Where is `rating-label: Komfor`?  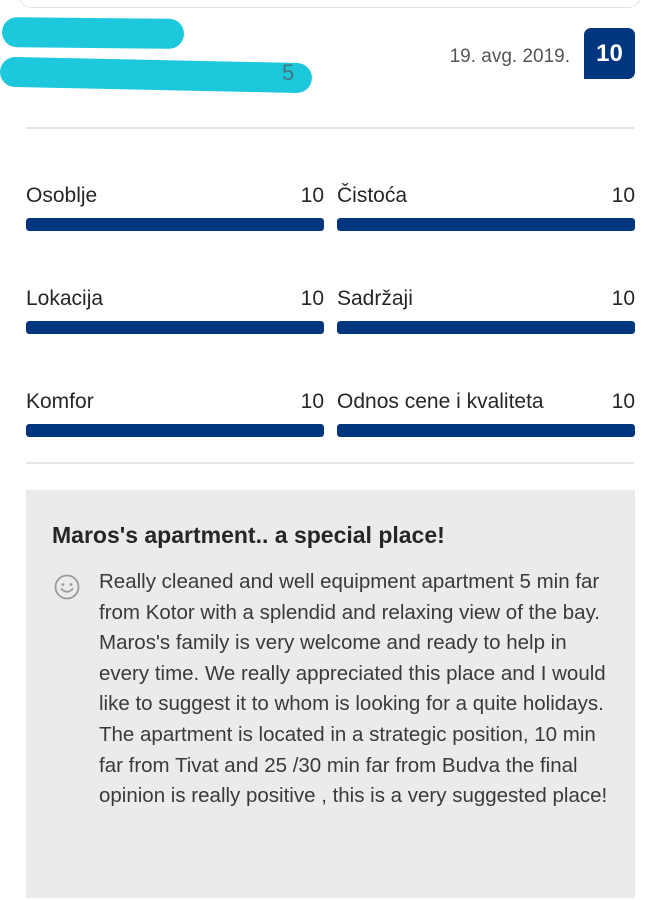 rating-label: Komfor is located at coordinates (60, 401).